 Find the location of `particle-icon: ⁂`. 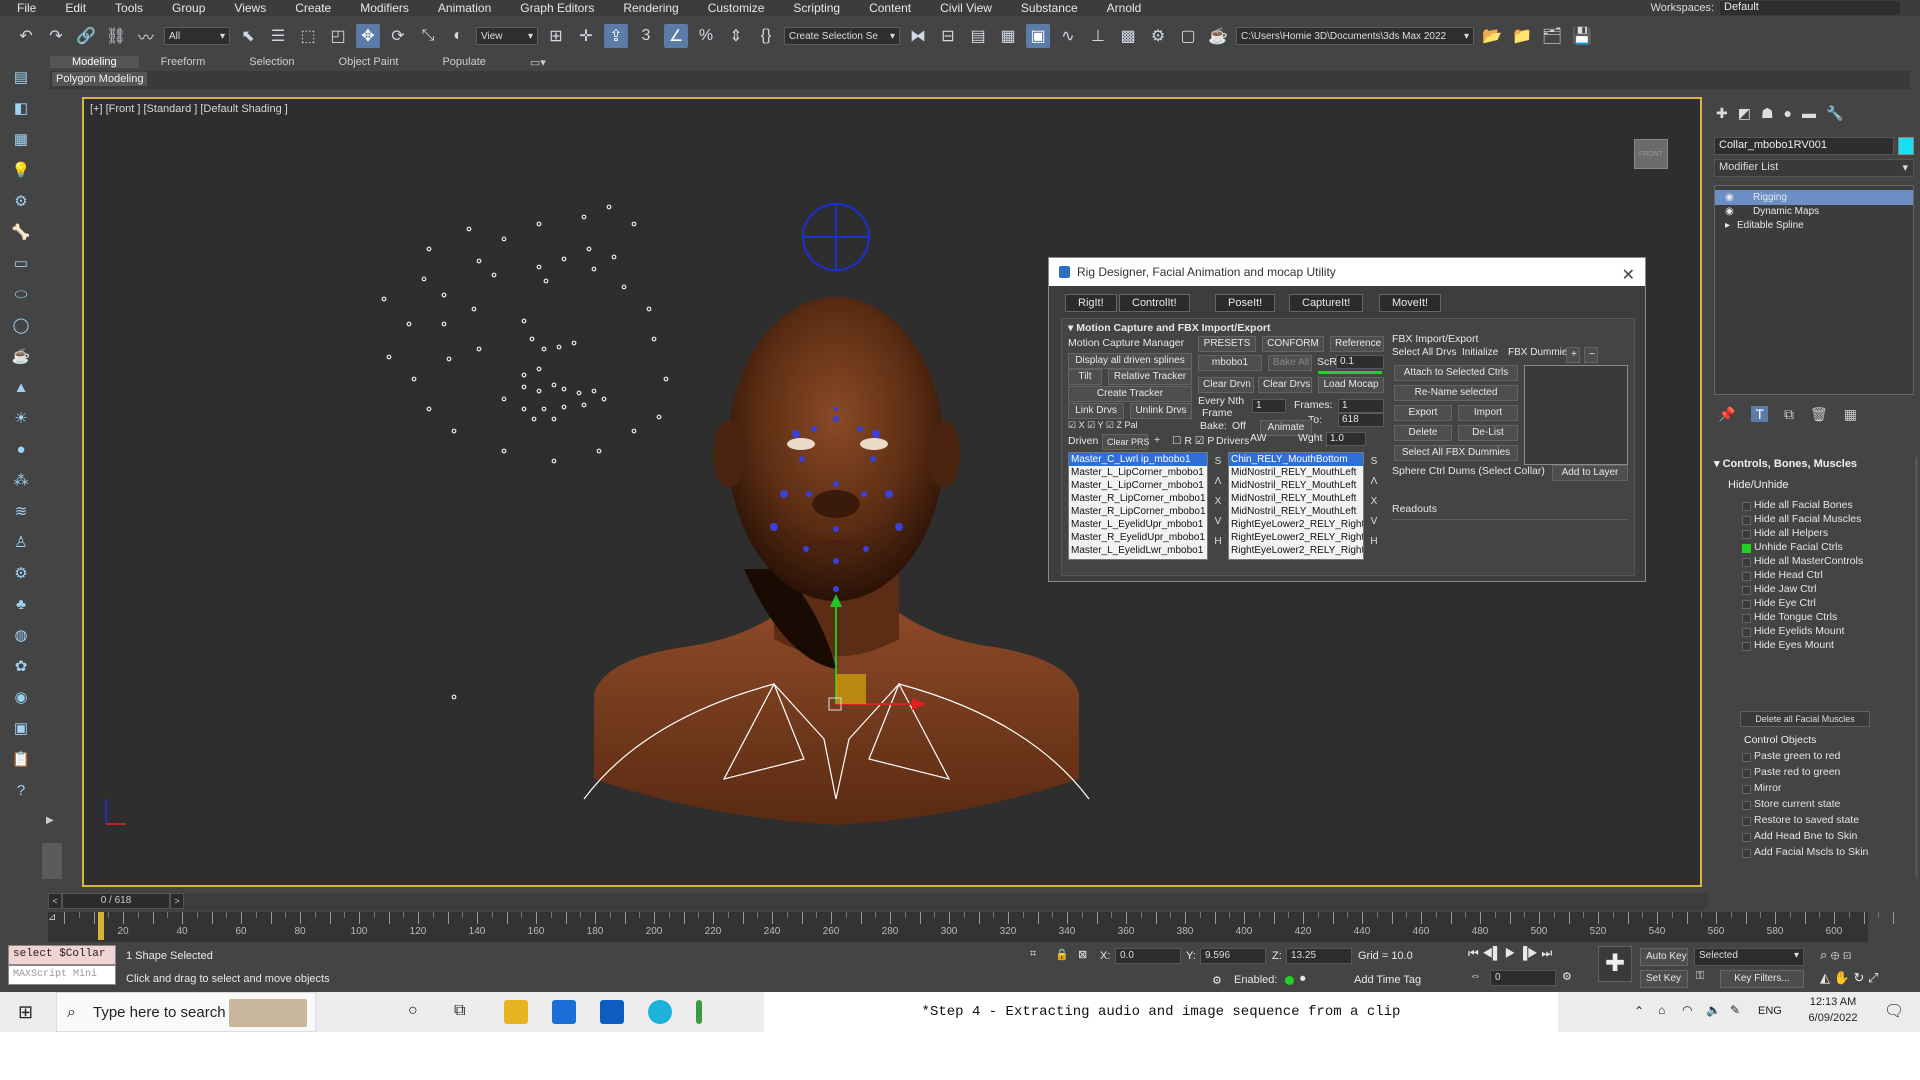

particle-icon: ⁂ is located at coordinates (21, 480).